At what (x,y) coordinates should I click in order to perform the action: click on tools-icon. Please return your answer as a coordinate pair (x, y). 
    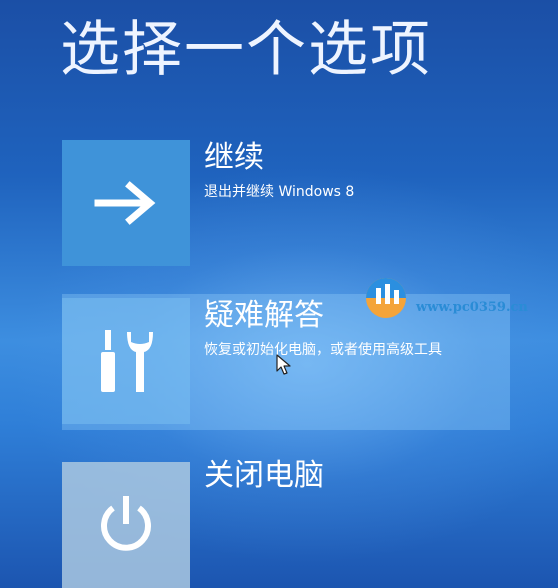
    Looking at the image, I should click on (127, 361).